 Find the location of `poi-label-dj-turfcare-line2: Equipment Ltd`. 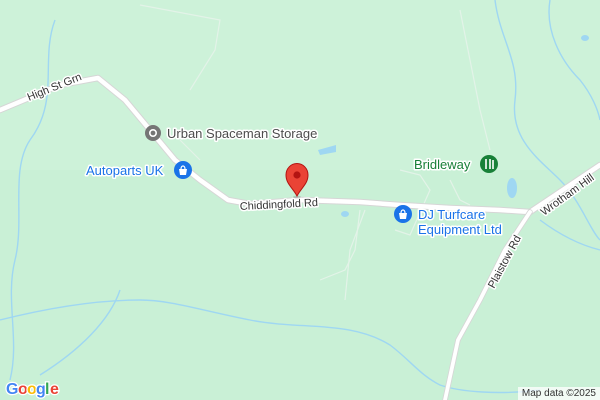

poi-label-dj-turfcare-line2: Equipment Ltd is located at coordinates (460, 229).